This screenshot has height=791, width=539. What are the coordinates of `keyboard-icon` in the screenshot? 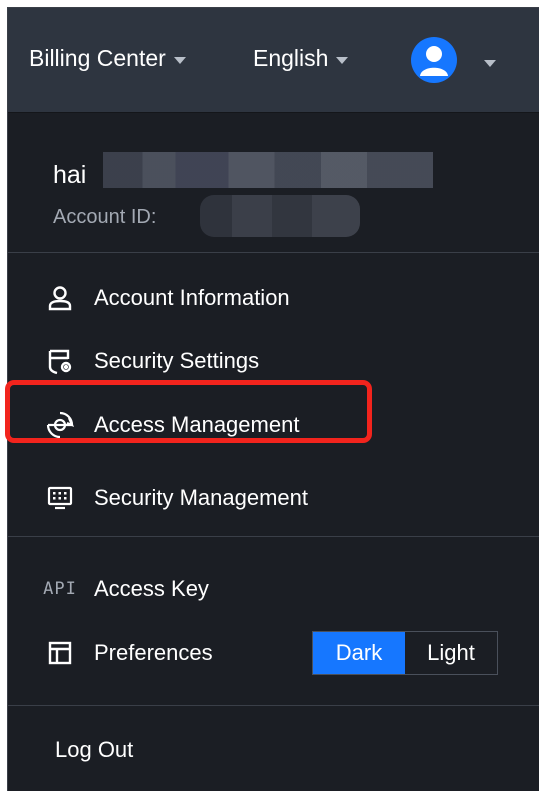 It's located at (60, 498).